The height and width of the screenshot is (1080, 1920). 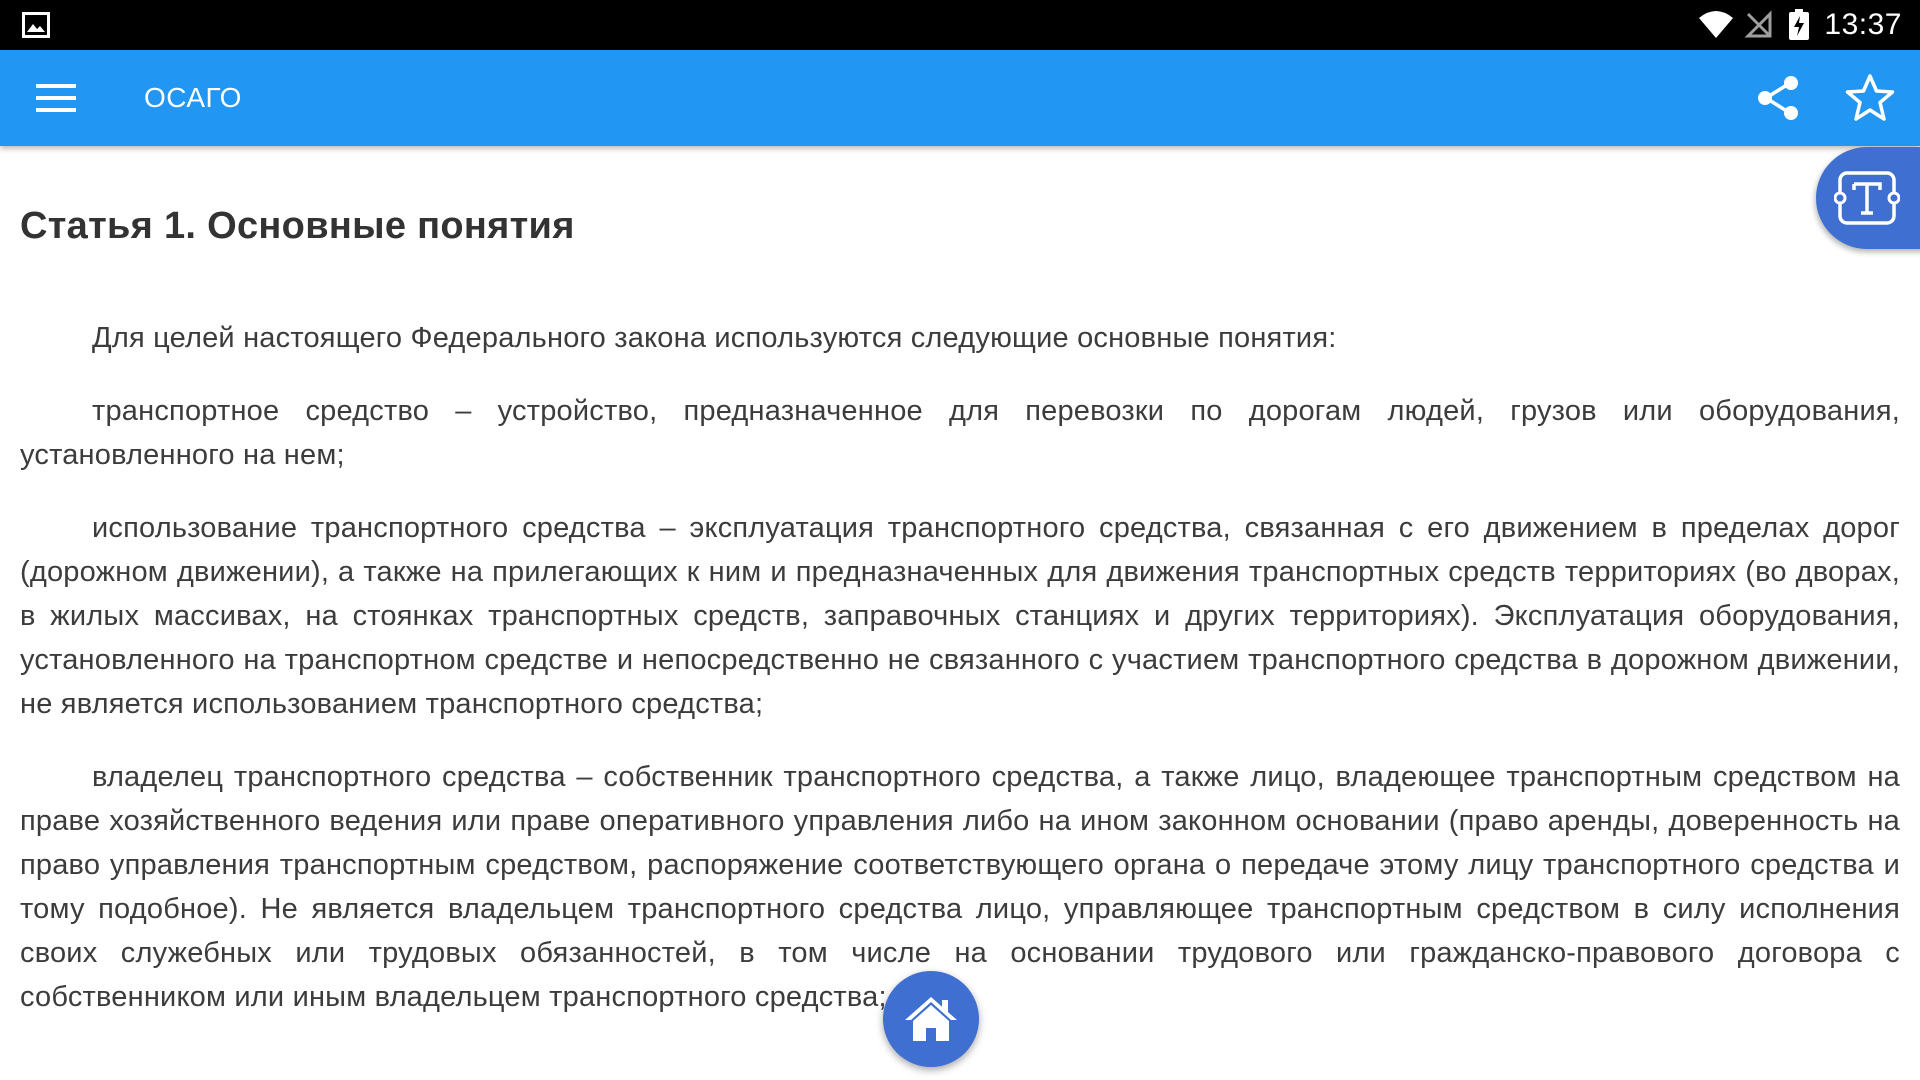 What do you see at coordinates (36, 25) in the screenshot?
I see `image-notification-icon` at bounding box center [36, 25].